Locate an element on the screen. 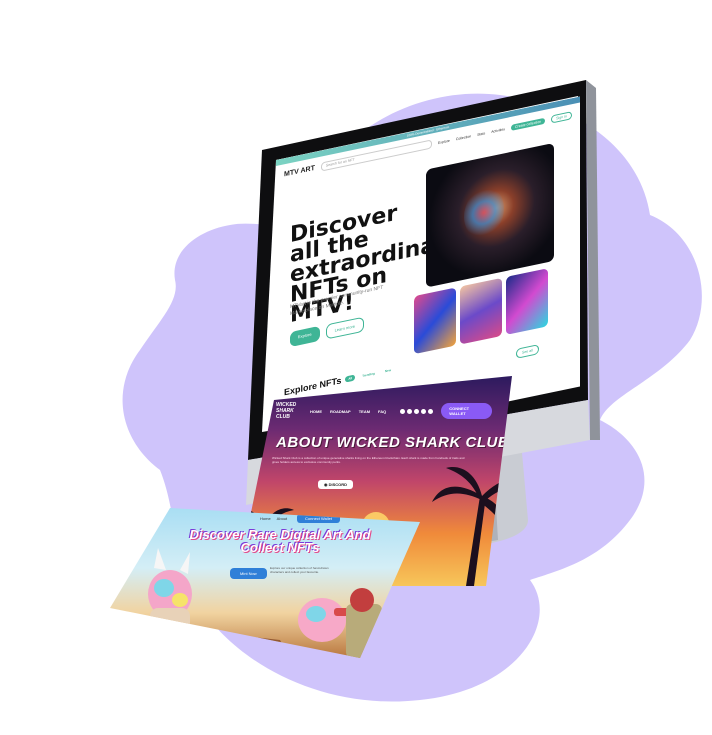 The height and width of the screenshot is (735, 712). explore-heading: Explore NFTs is located at coordinates (313, 386).